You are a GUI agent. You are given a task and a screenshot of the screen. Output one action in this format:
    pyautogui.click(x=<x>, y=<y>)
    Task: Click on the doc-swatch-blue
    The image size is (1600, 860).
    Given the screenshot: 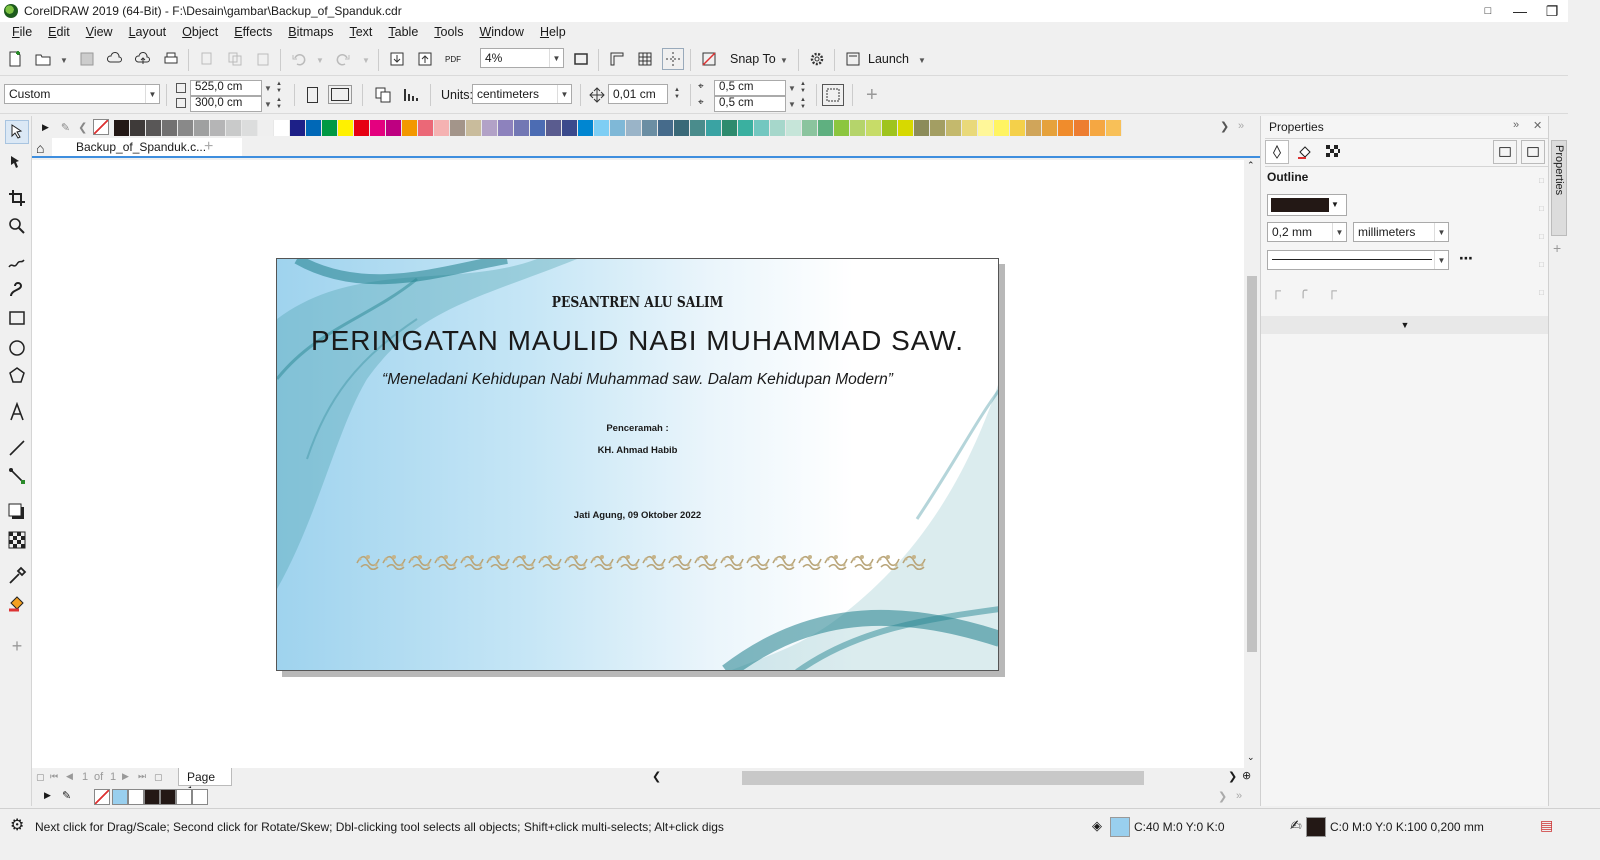 What is the action you would take?
    pyautogui.click(x=120, y=797)
    